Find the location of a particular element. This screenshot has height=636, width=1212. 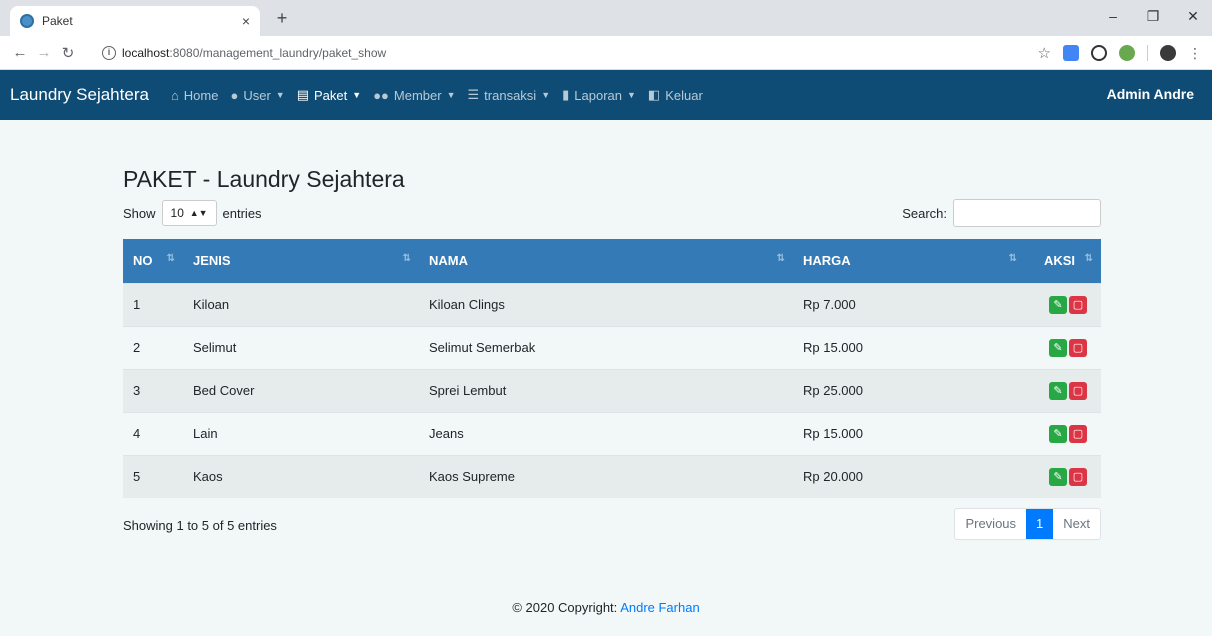

search-input is located at coordinates (1027, 213).